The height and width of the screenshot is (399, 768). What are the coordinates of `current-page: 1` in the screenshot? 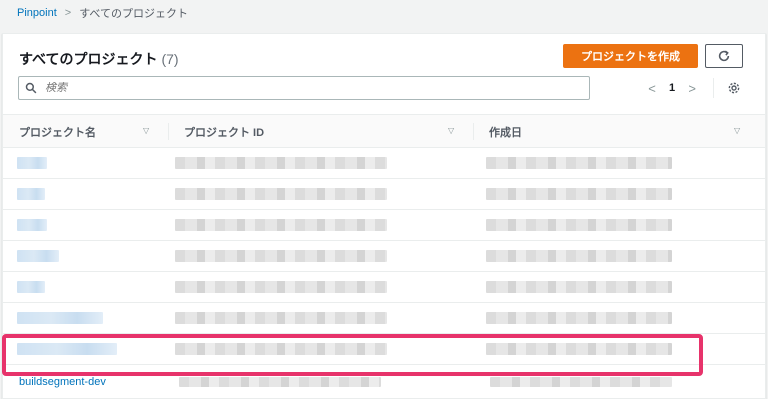 It's located at (672, 88).